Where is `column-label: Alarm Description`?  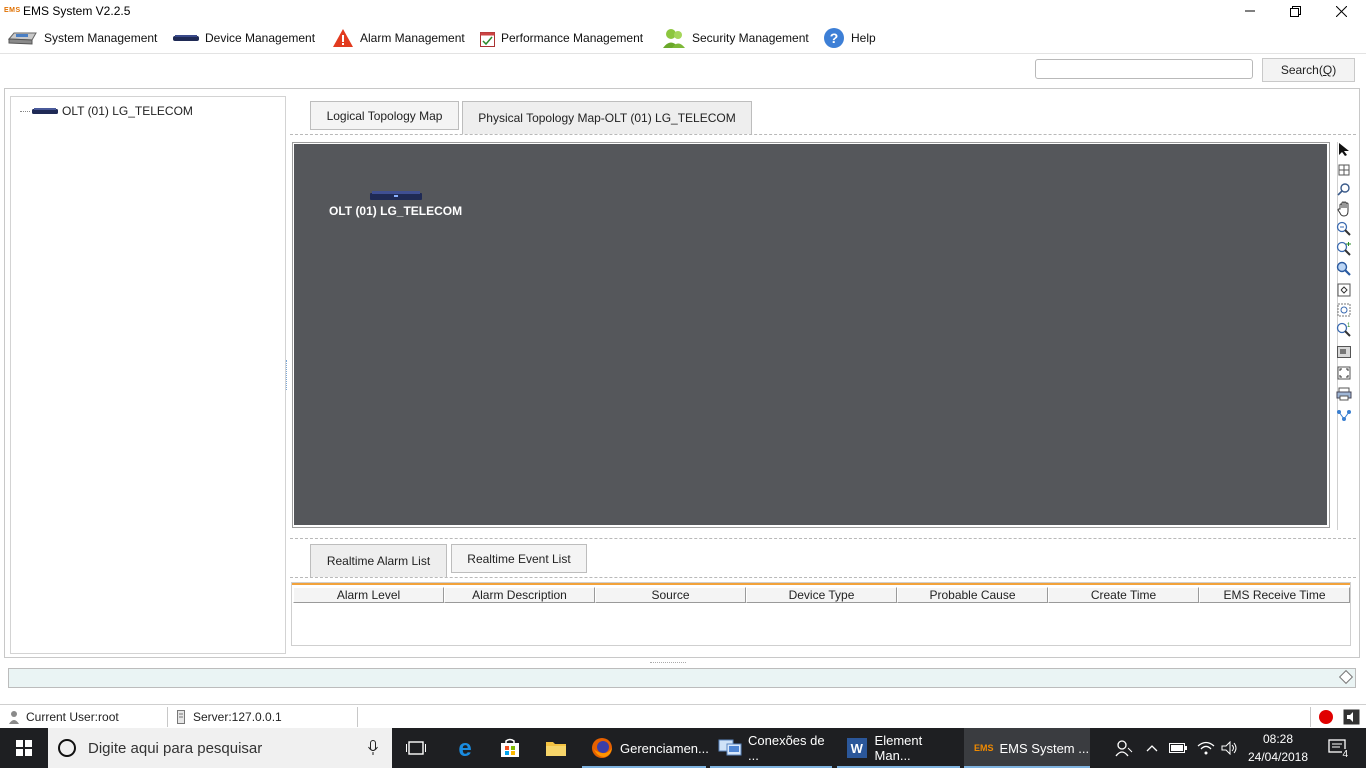 column-label: Alarm Description is located at coordinates (519, 595).